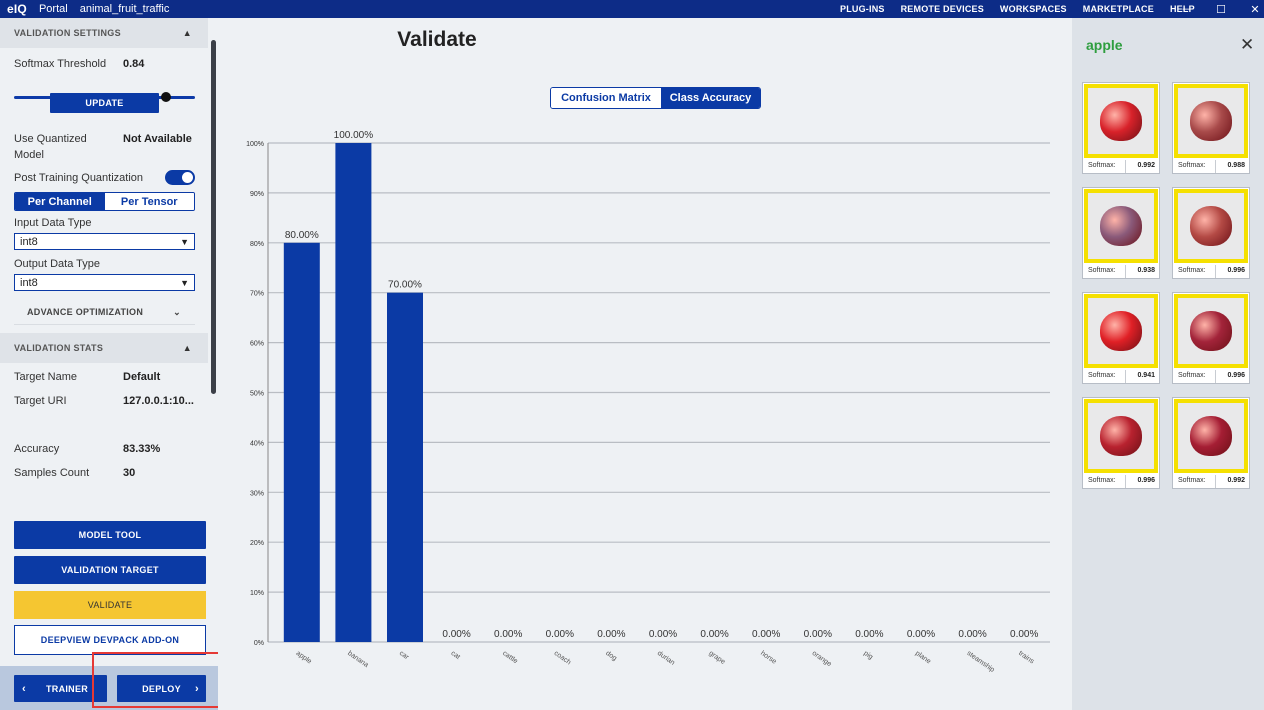 Image resolution: width=1264 pixels, height=710 pixels. I want to click on nav-workspaces: WORKSPACES, so click(1033, 9).